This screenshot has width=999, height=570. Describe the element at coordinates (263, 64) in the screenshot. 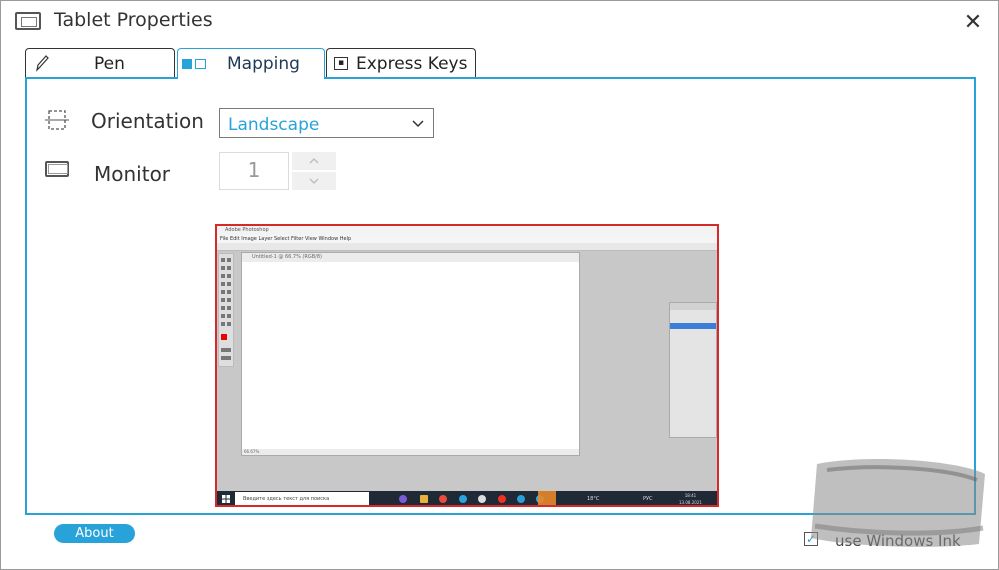

I see `tab-mapping-label: Mapping` at that location.